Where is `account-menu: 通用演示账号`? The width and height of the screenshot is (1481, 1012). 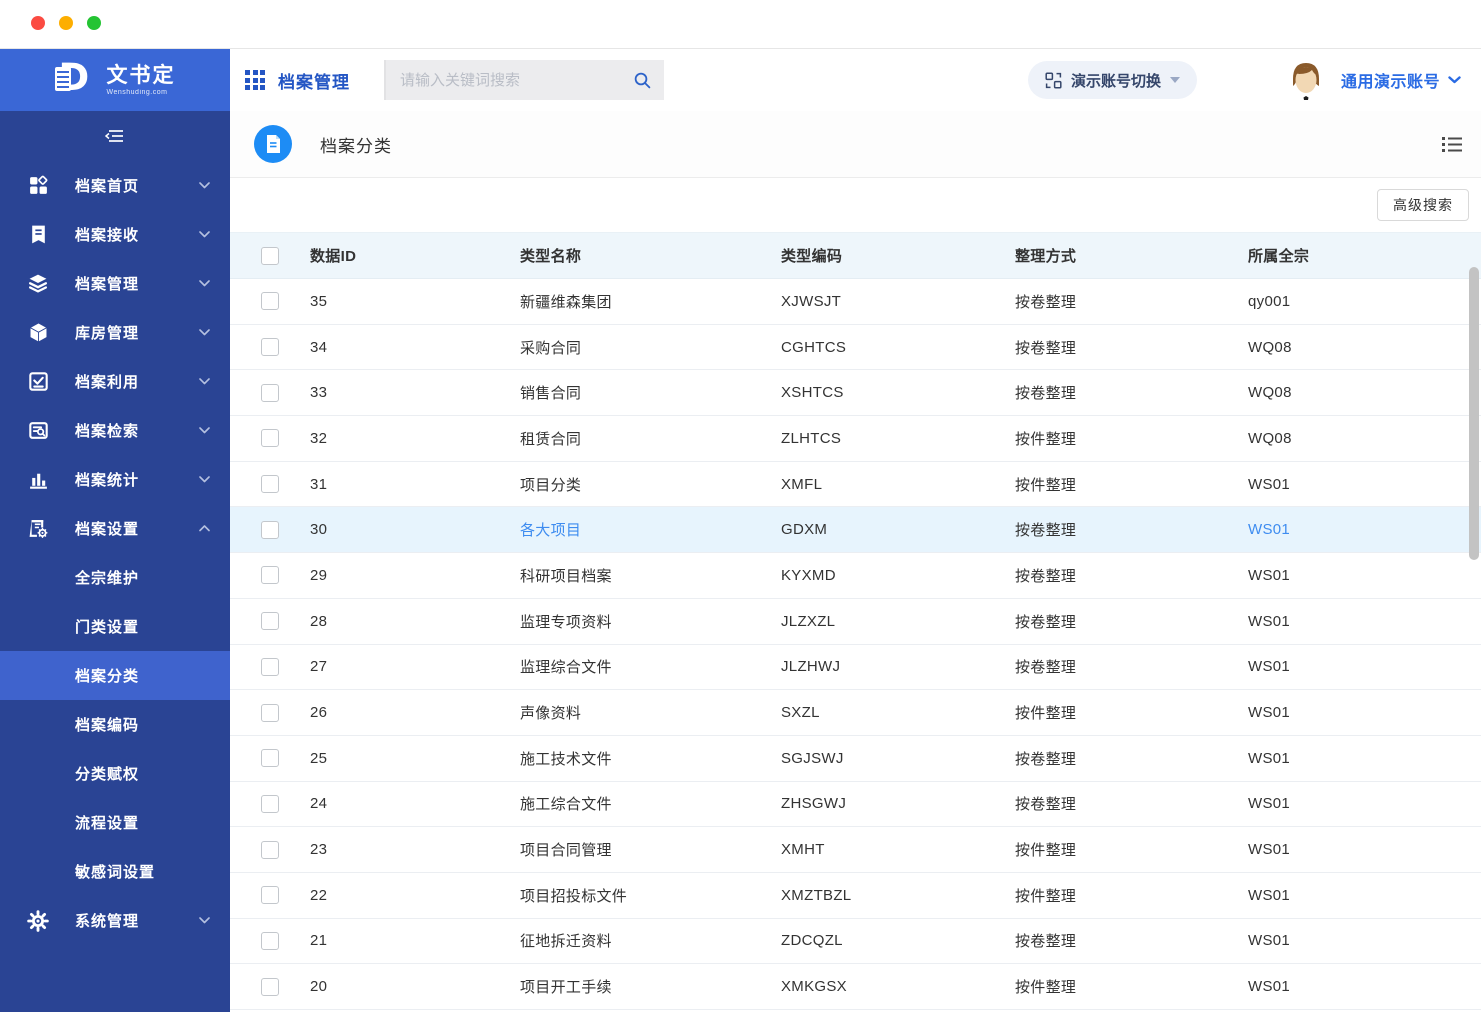 account-menu: 通用演示账号 is located at coordinates (1401, 80).